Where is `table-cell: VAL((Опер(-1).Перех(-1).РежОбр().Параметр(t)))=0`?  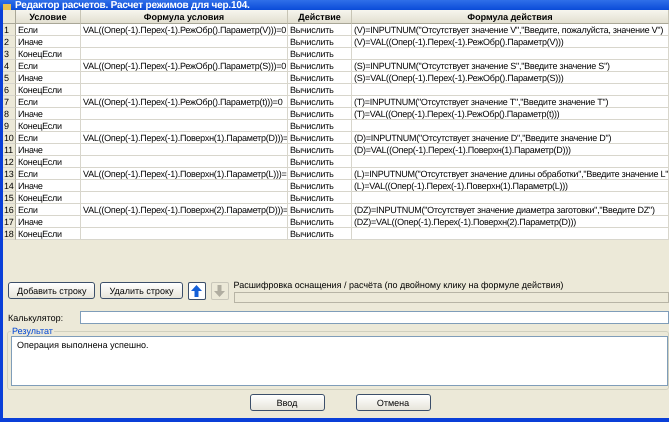
table-cell: VAL((Опер(-1).Перех(-1).РежОбр().Параметр(t)))=0 is located at coordinates (184, 102).